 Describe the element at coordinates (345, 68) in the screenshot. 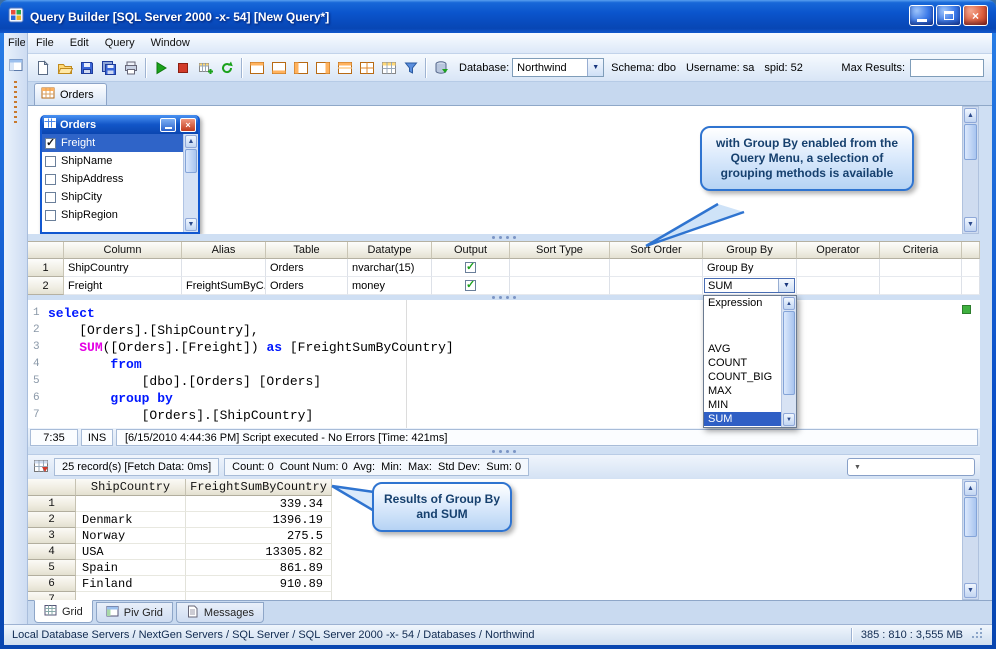

I see `layout-split-horizontal-button` at that location.